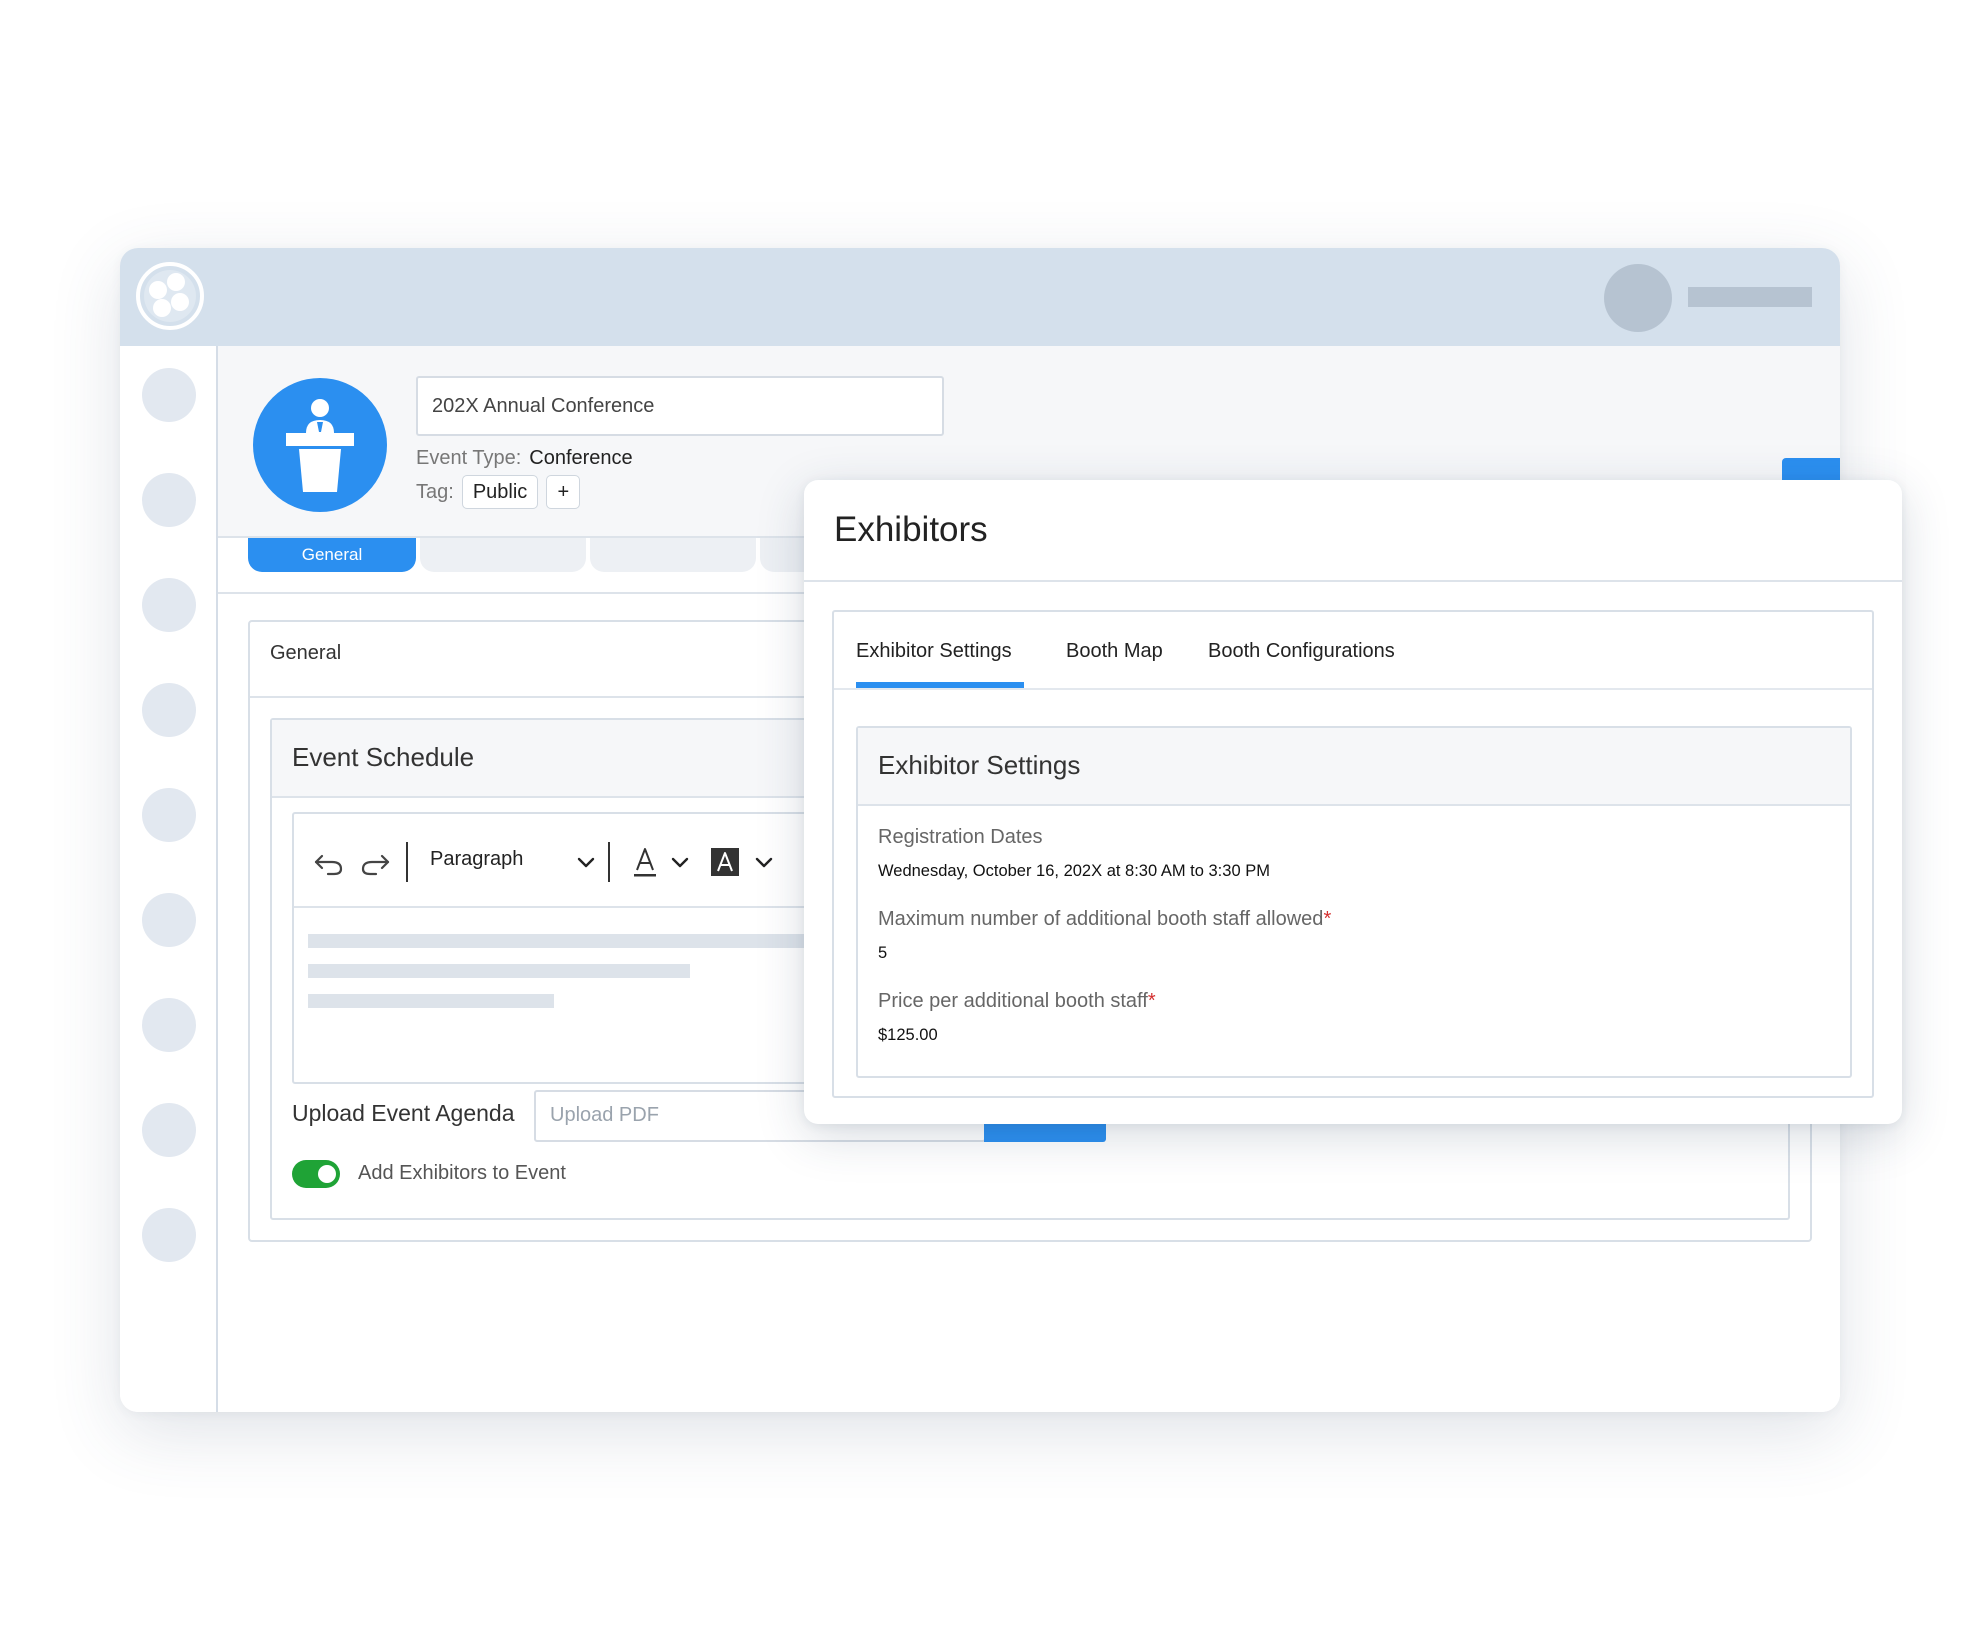 The height and width of the screenshot is (1650, 1972). What do you see at coordinates (1013, 1001) in the screenshot?
I see `price-label-text: Price per additional booth staff` at bounding box center [1013, 1001].